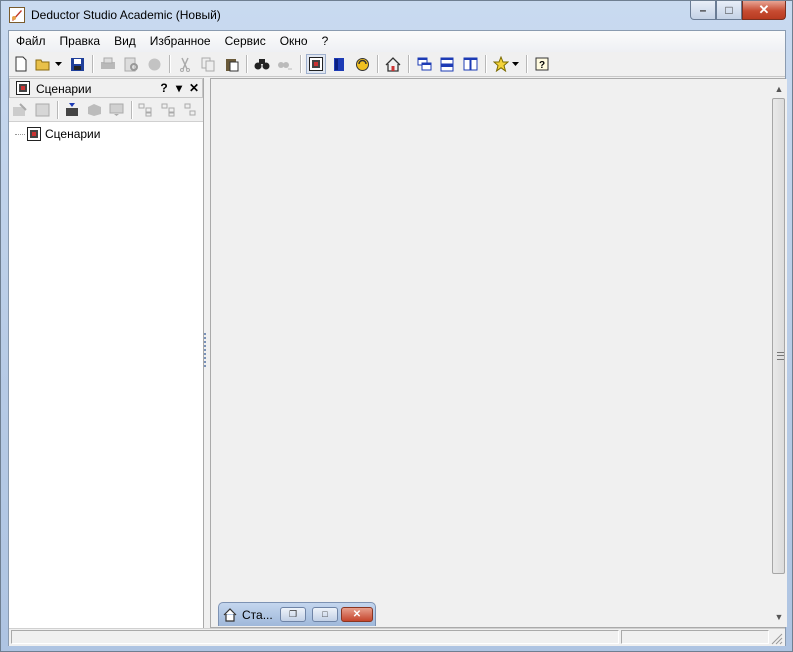  What do you see at coordinates (285, 64) in the screenshot?
I see `find-next-icon` at bounding box center [285, 64].